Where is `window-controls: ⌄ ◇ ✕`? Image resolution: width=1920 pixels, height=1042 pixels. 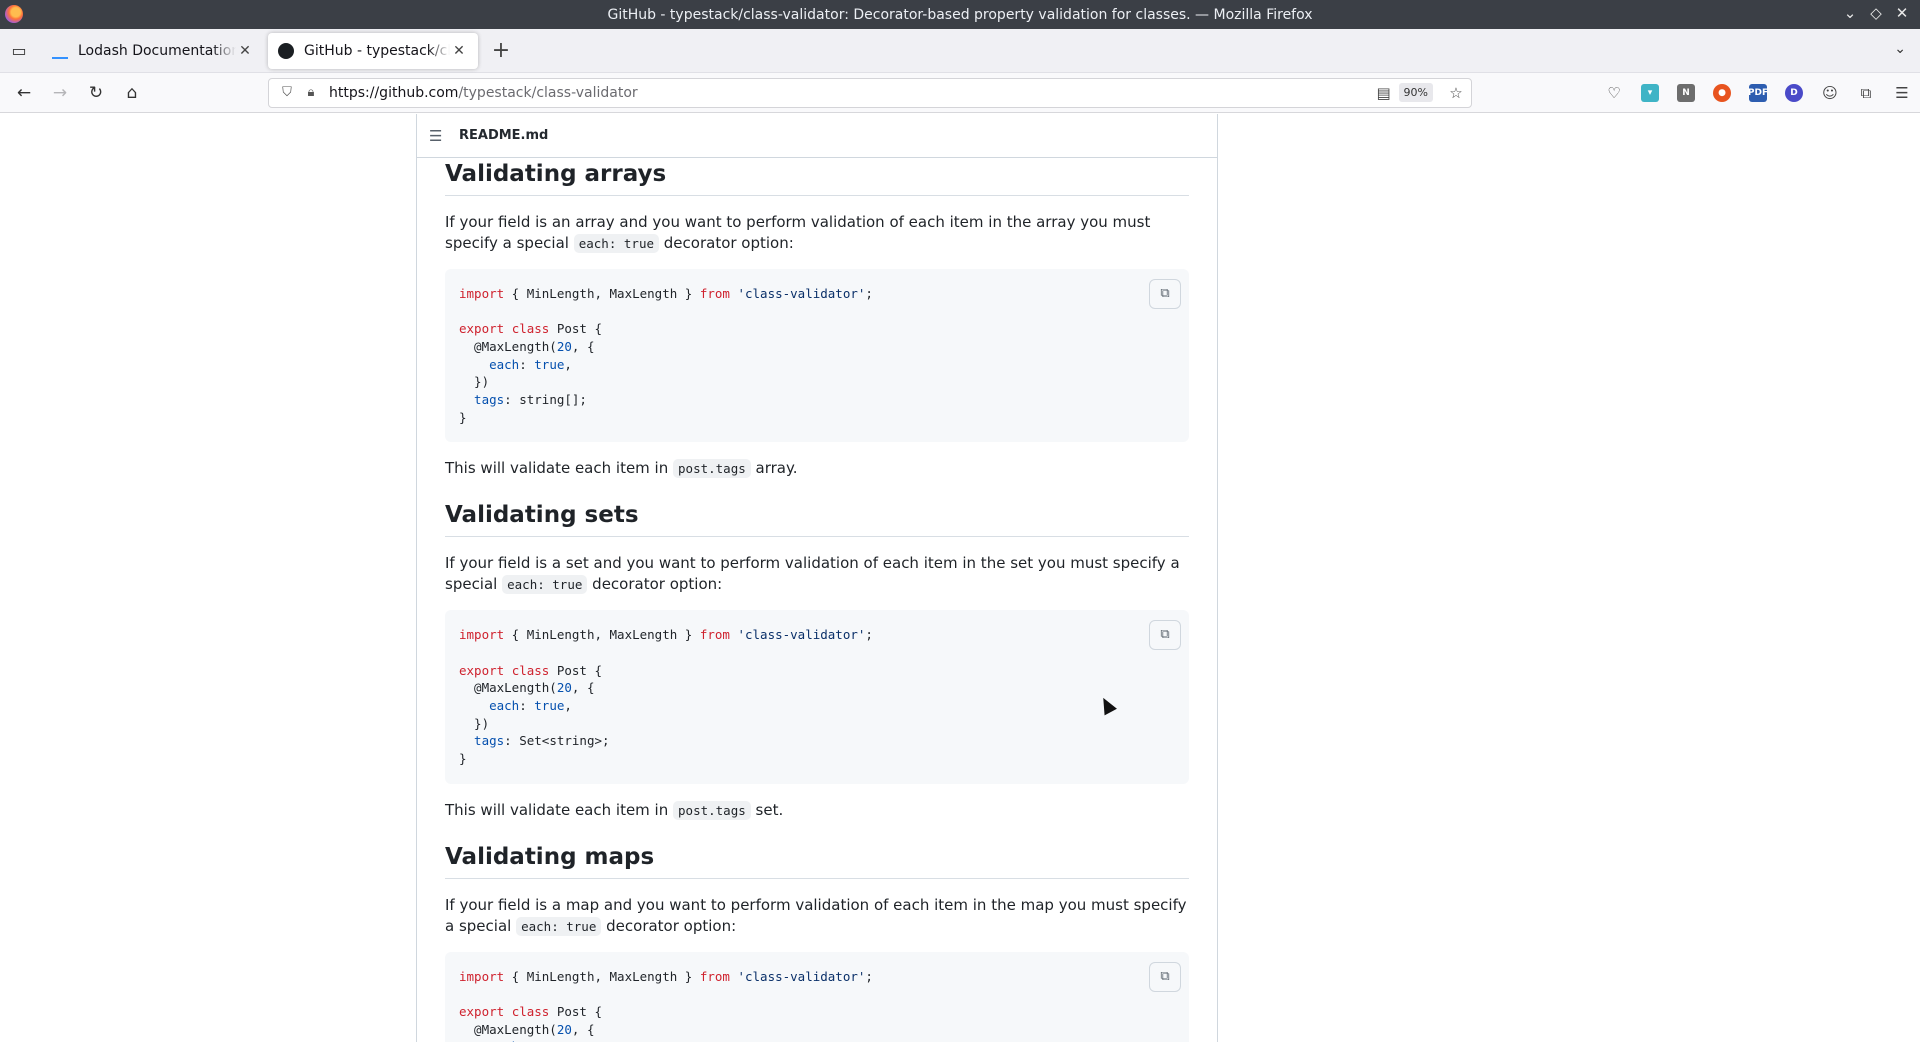
window-controls: ⌄ ◇ ✕ is located at coordinates (1876, 13).